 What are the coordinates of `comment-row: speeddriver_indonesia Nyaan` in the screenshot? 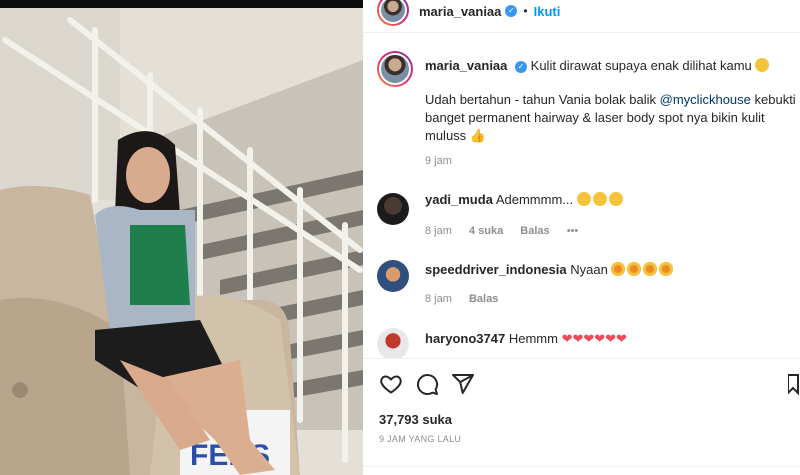 It's located at (550, 270).